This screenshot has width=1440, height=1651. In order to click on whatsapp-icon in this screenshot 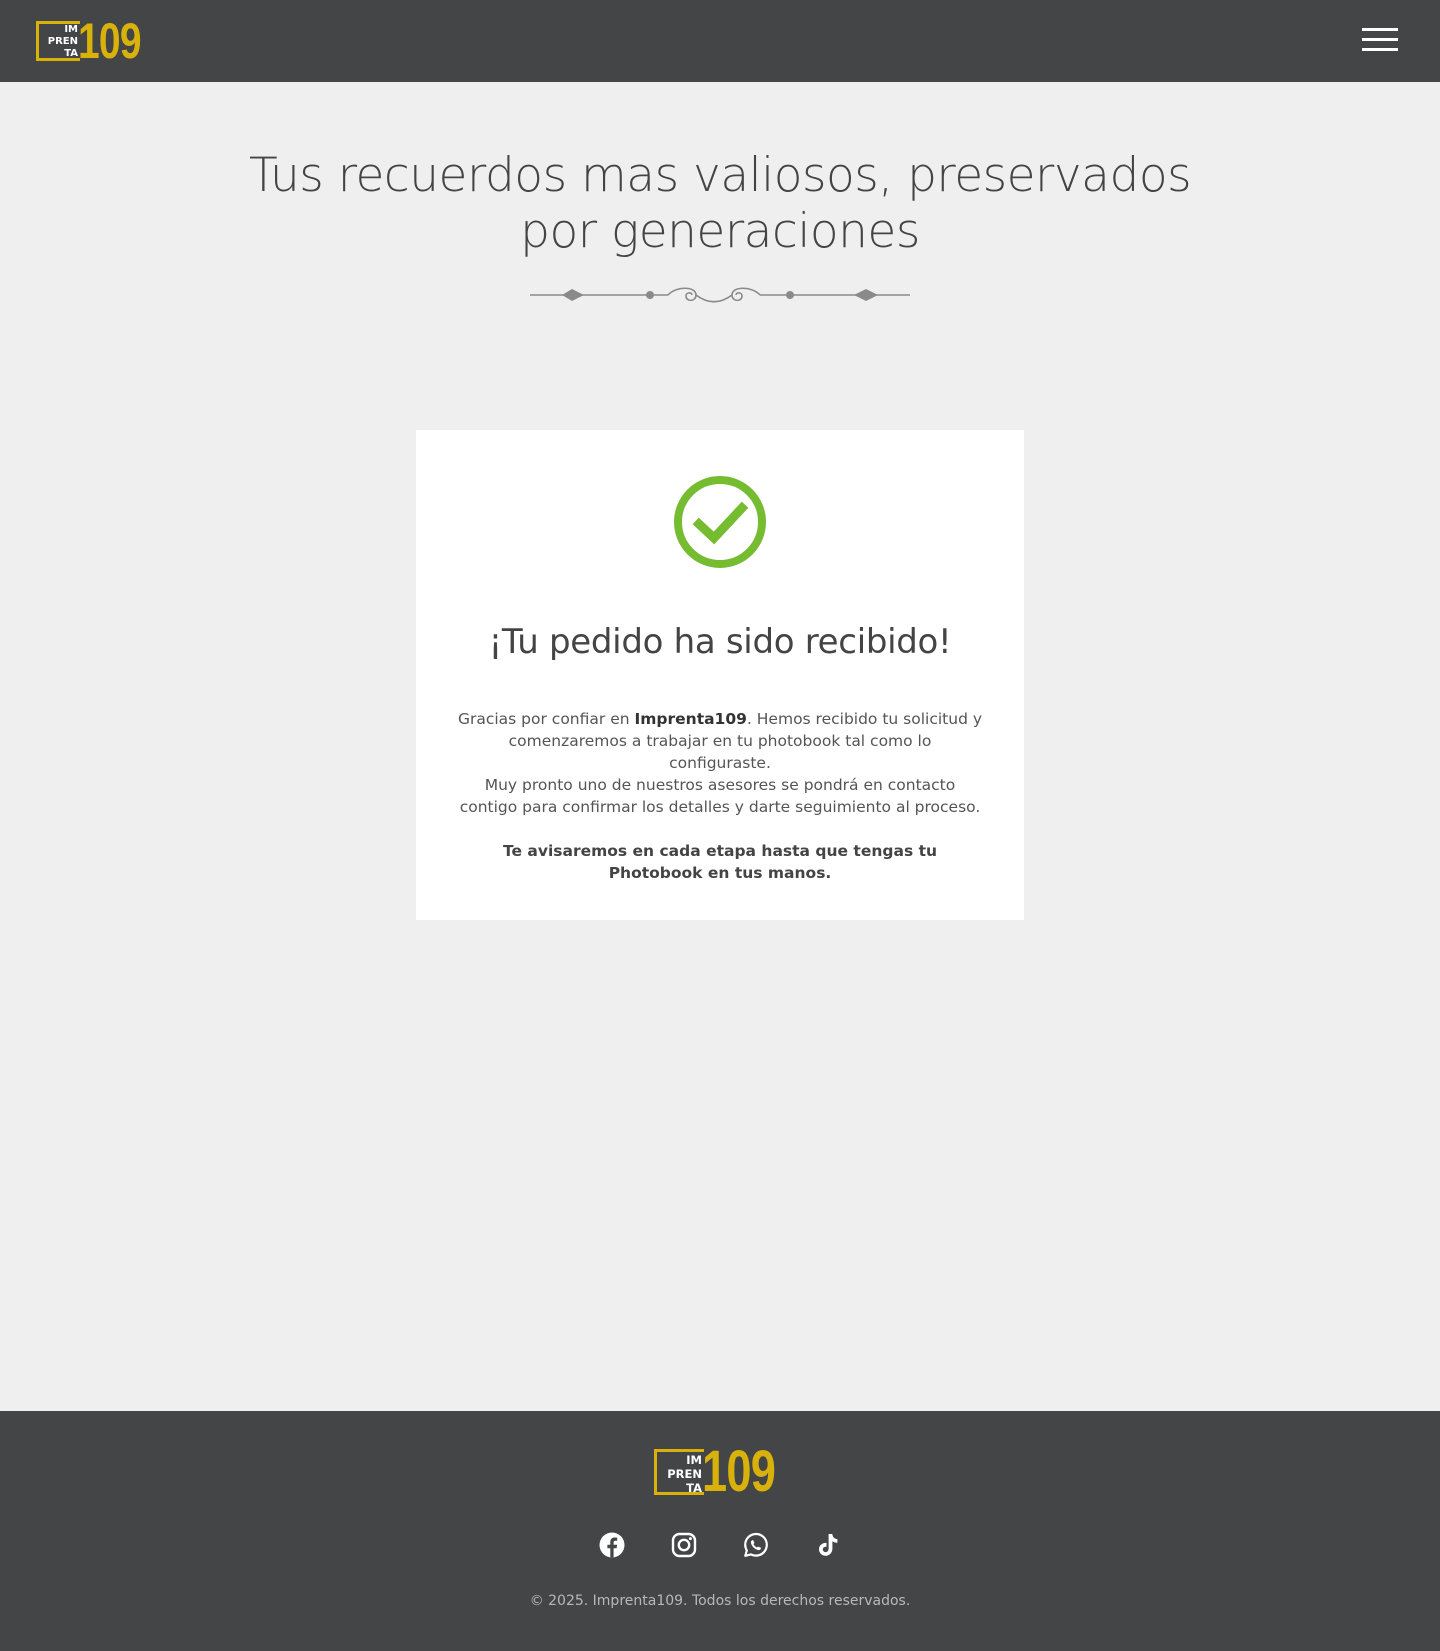, I will do `click(756, 1545)`.